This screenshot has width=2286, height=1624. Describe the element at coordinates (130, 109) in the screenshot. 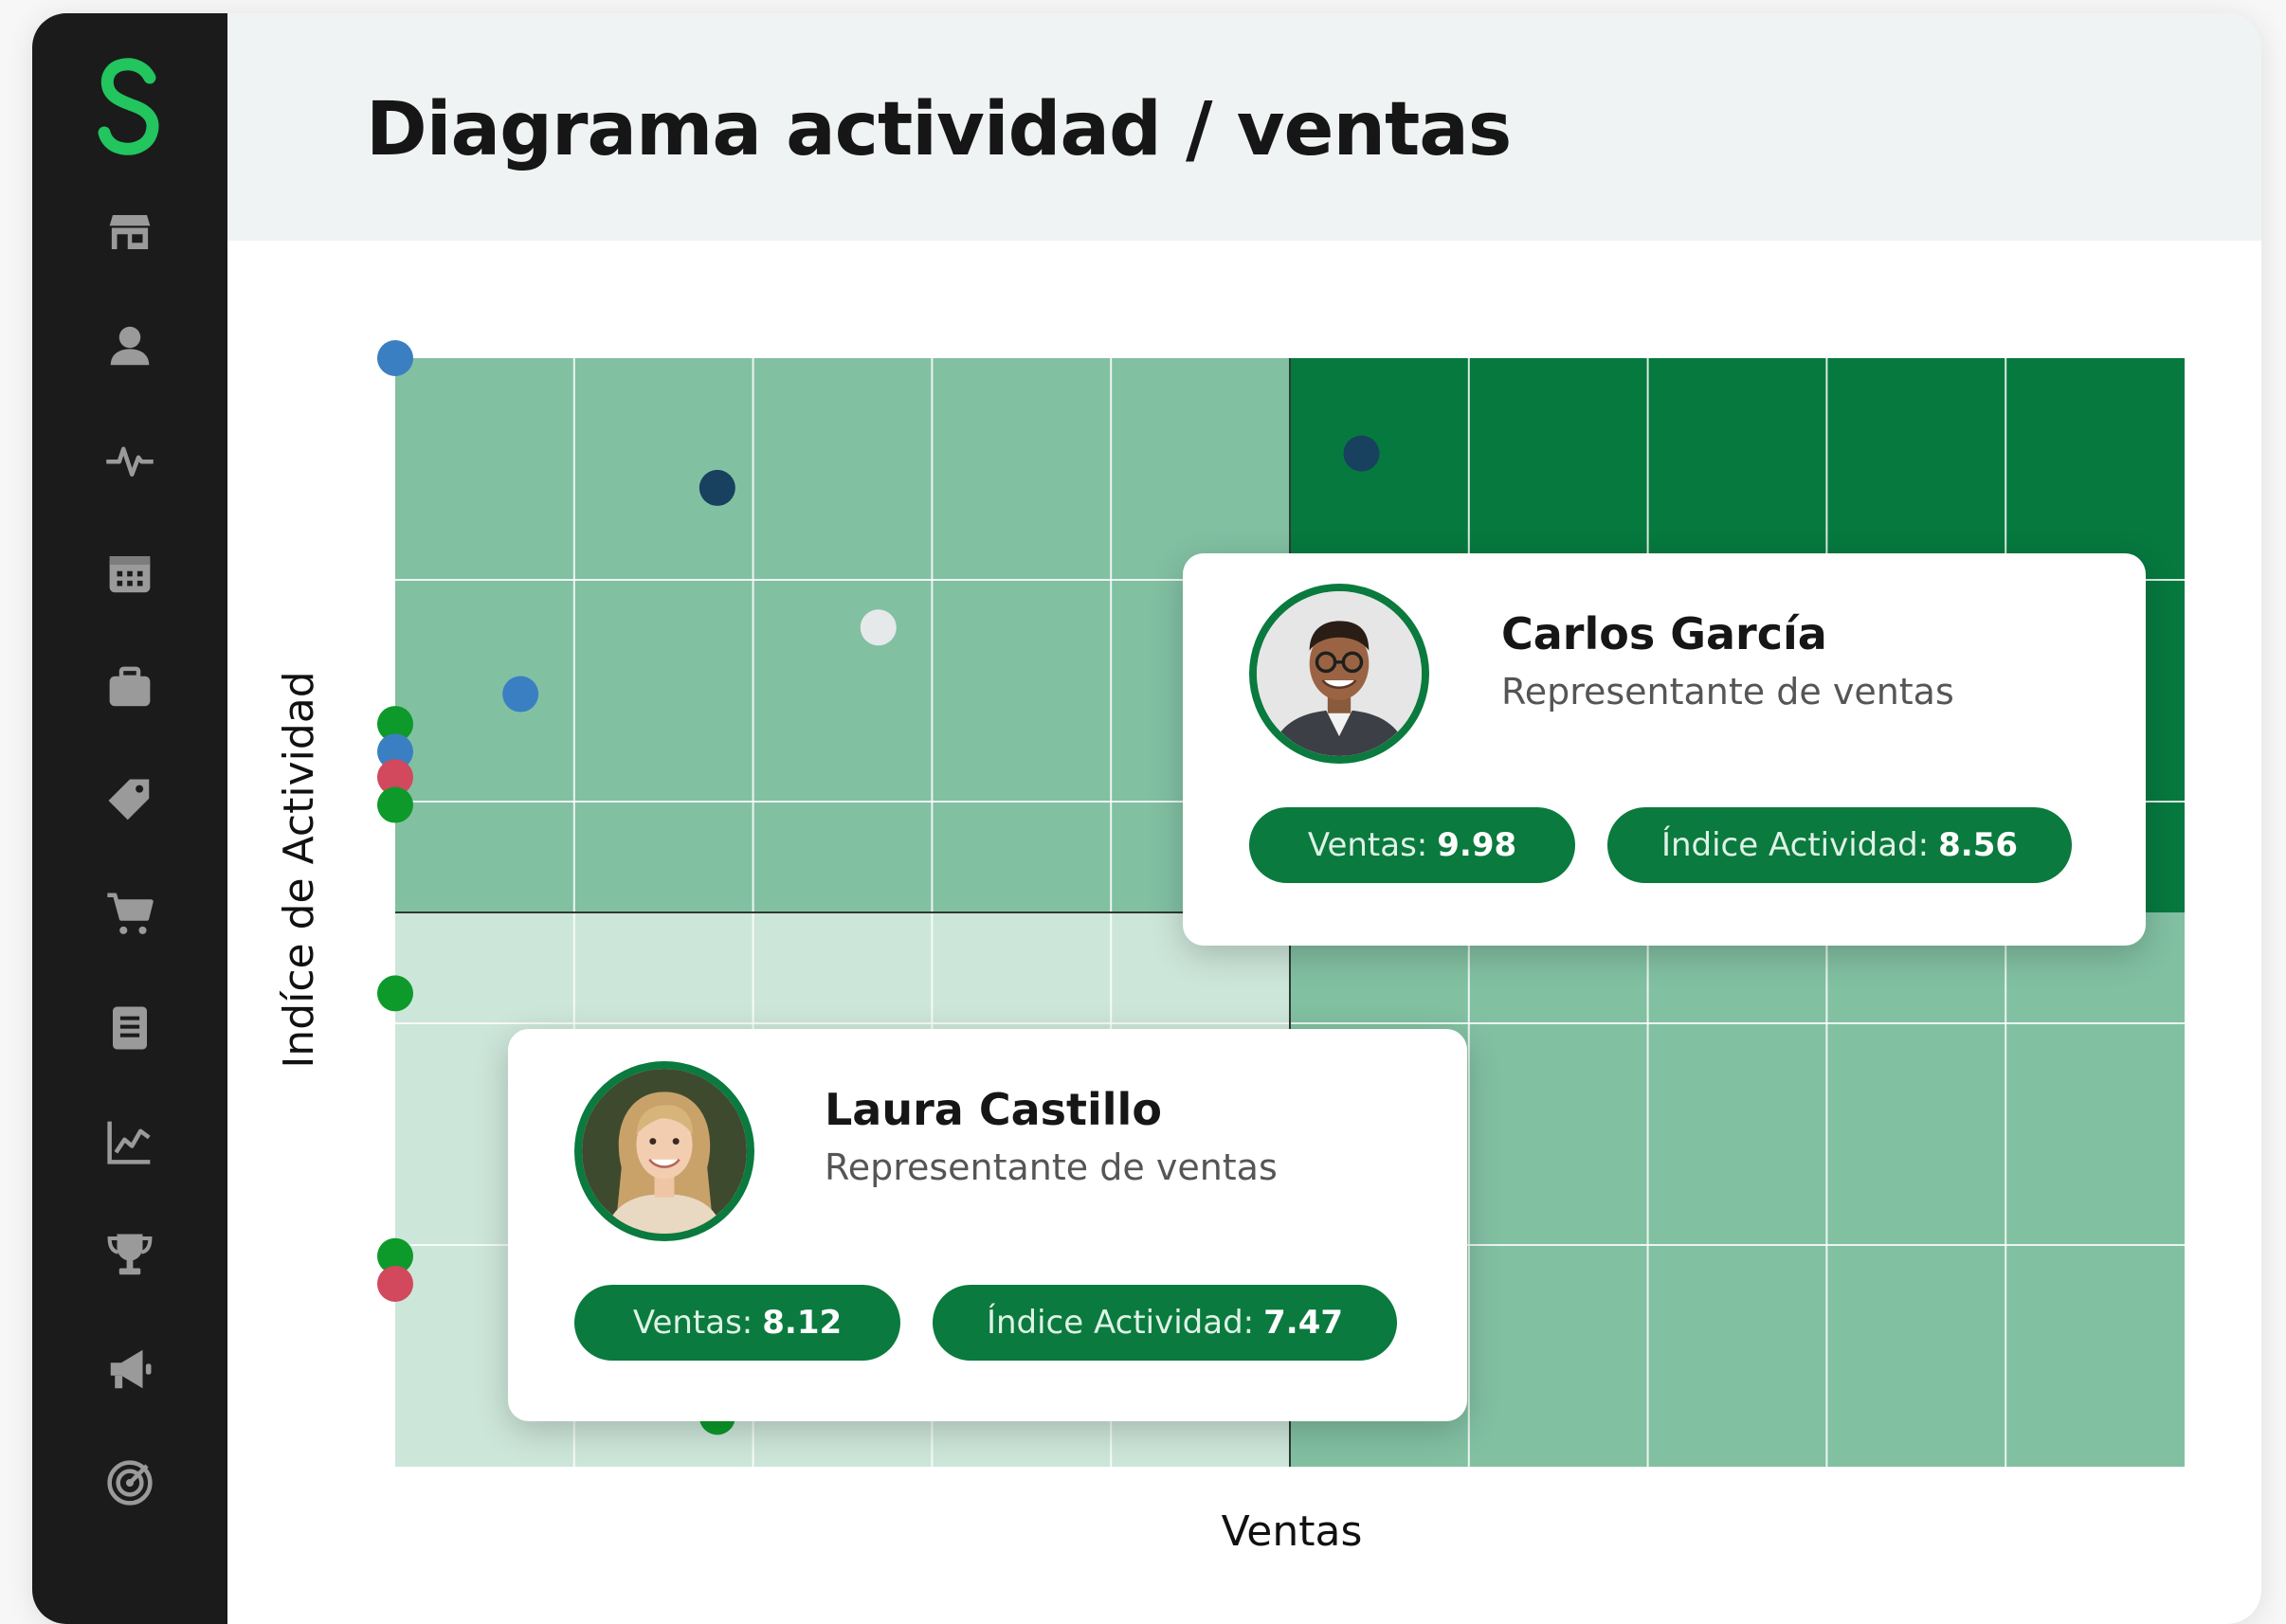

I see `logo` at that location.